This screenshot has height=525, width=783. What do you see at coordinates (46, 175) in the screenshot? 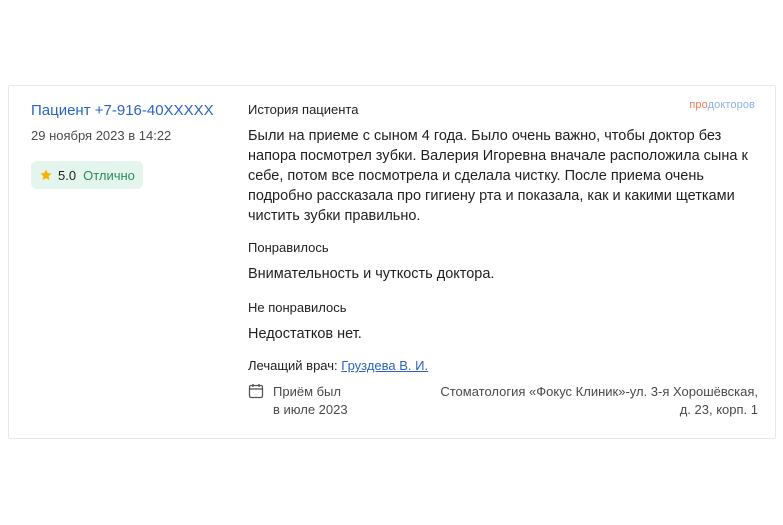
I see `star-icon` at bounding box center [46, 175].